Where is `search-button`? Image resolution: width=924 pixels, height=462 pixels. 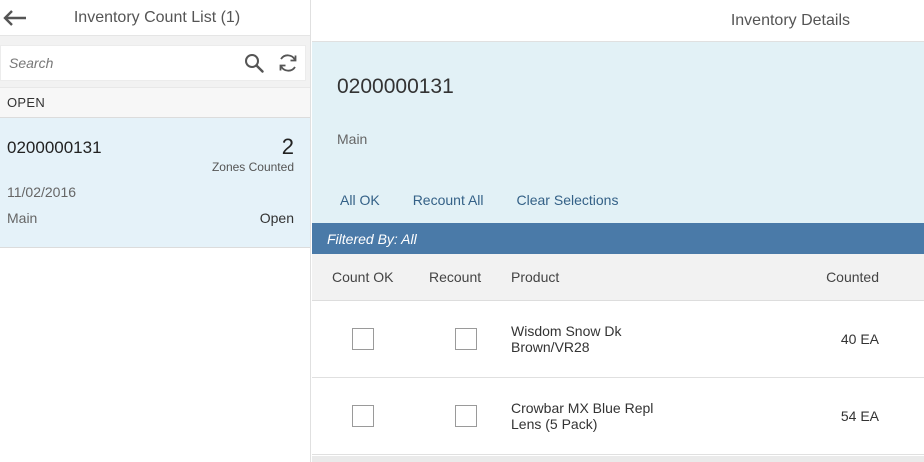 search-button is located at coordinates (254, 63).